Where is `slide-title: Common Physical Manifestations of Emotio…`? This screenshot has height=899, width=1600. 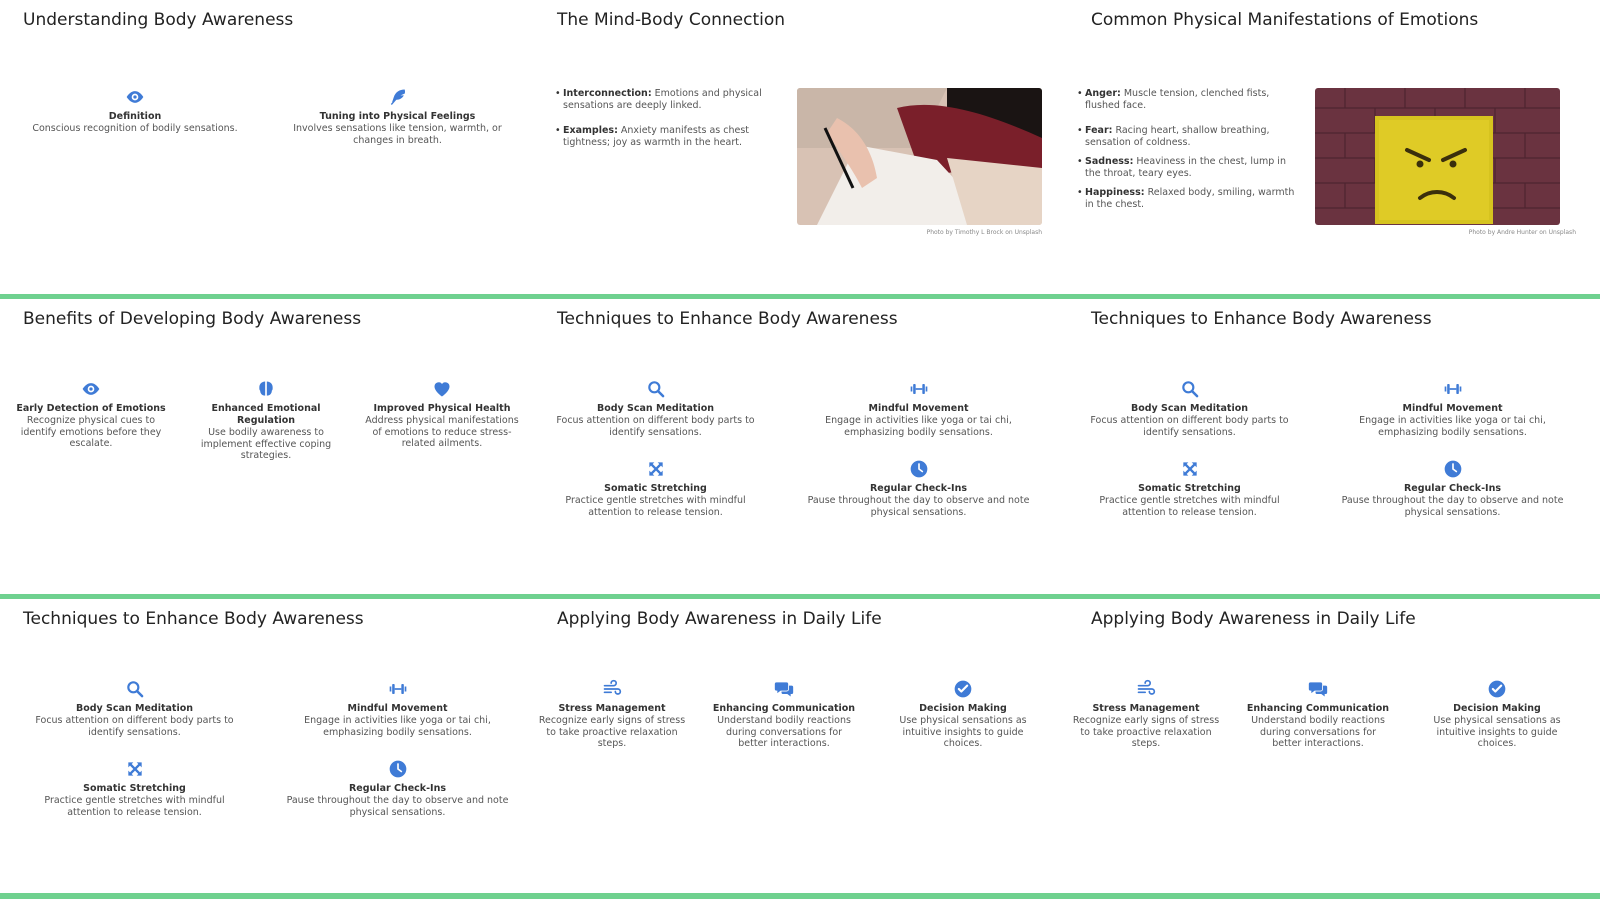
slide-title: Common Physical Manifestations of Emotio… is located at coordinates (1285, 20).